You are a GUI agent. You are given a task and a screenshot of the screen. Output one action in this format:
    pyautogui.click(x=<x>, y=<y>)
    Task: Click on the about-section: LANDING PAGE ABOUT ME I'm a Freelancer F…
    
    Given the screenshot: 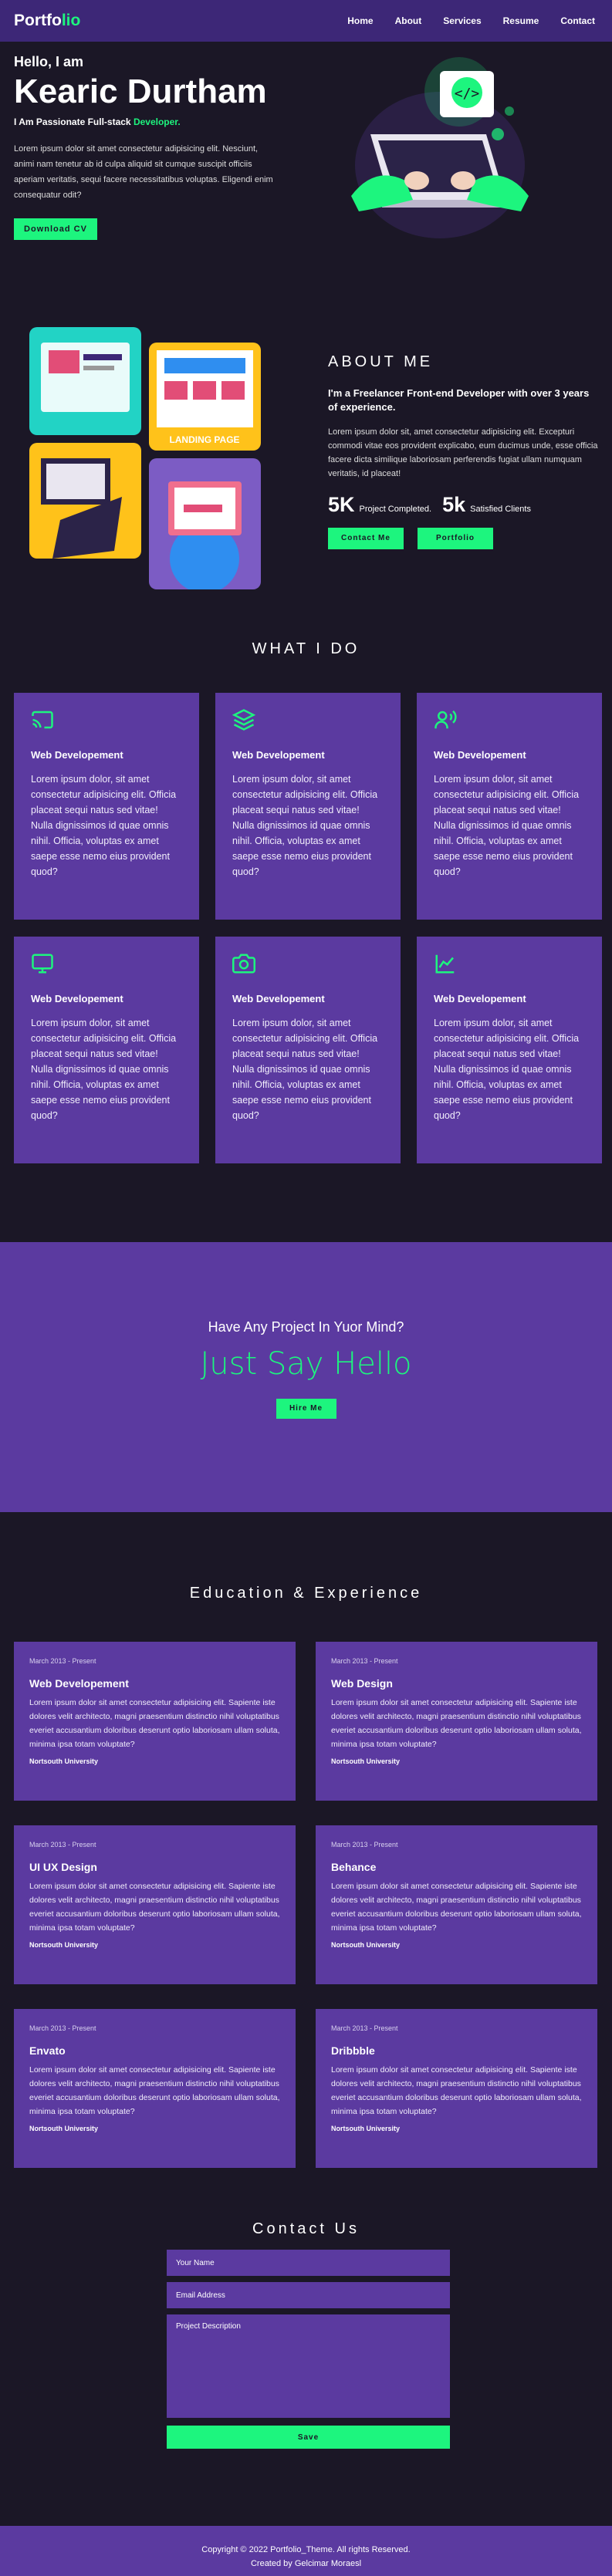 What is the action you would take?
    pyautogui.click(x=306, y=451)
    